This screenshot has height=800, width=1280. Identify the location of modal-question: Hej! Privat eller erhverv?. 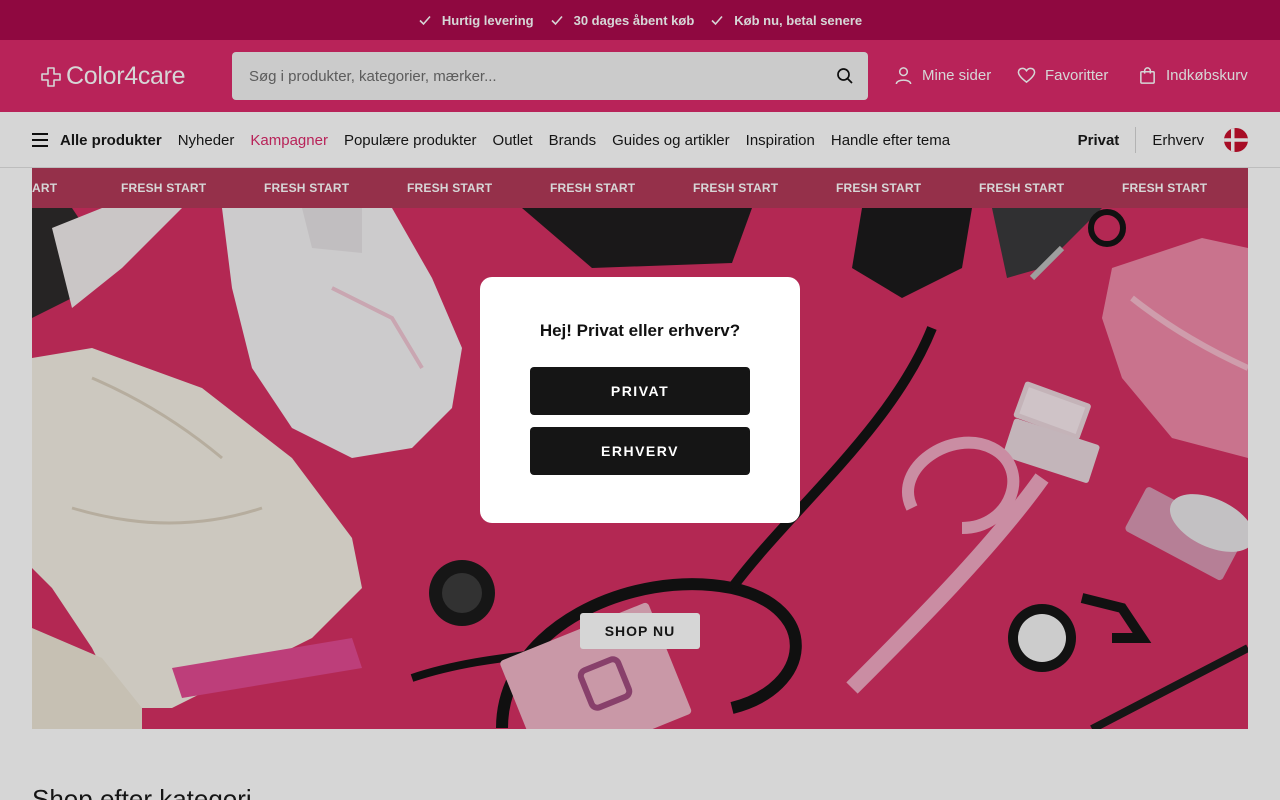
(640, 330).